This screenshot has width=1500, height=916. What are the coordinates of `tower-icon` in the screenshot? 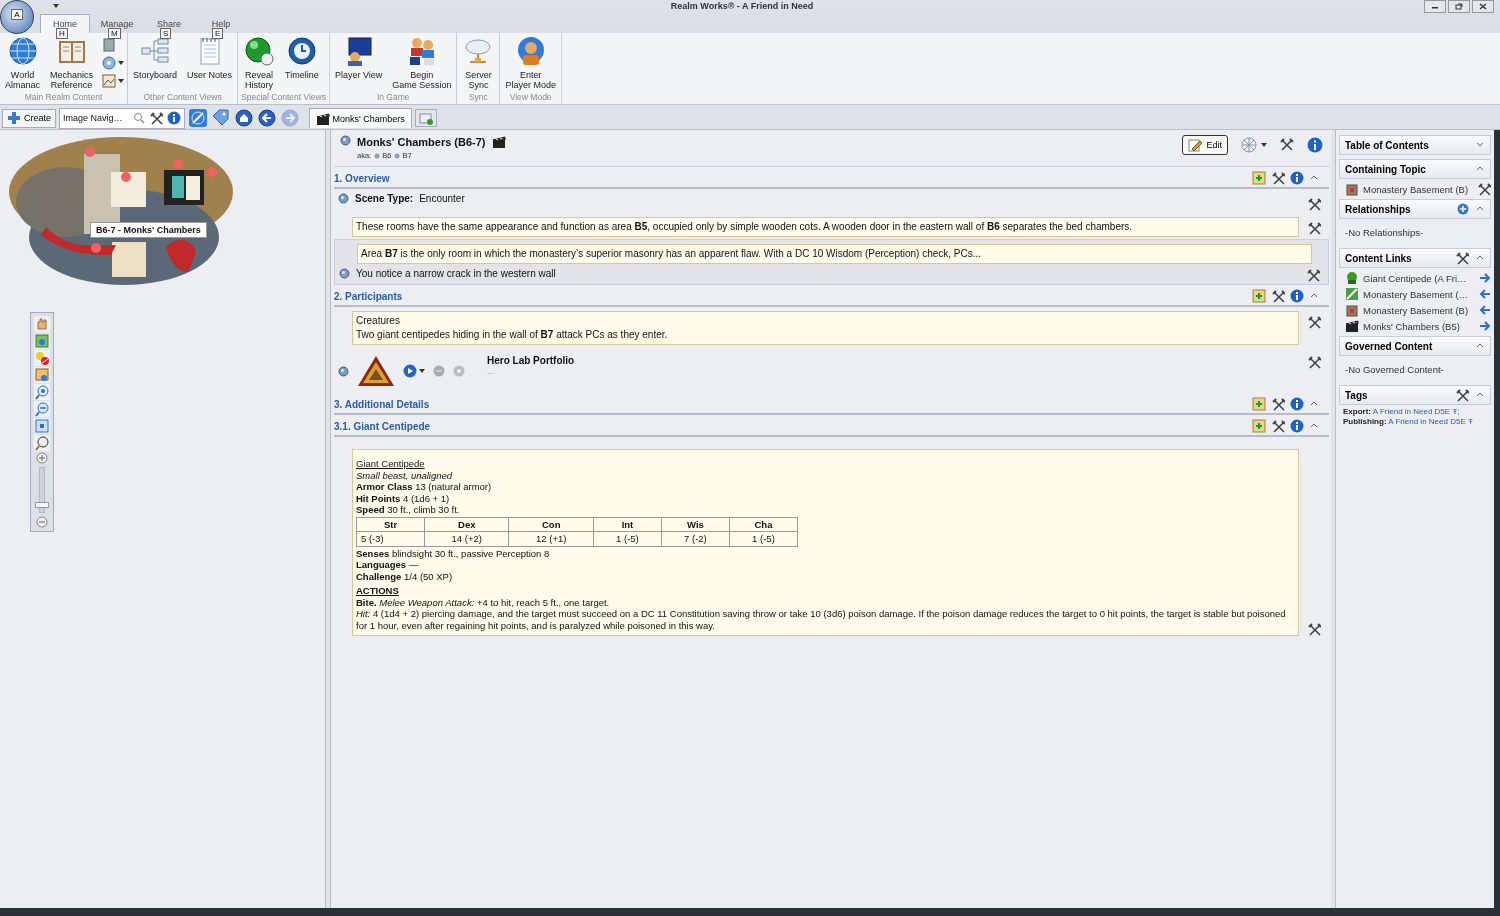 It's located at (1352, 189).